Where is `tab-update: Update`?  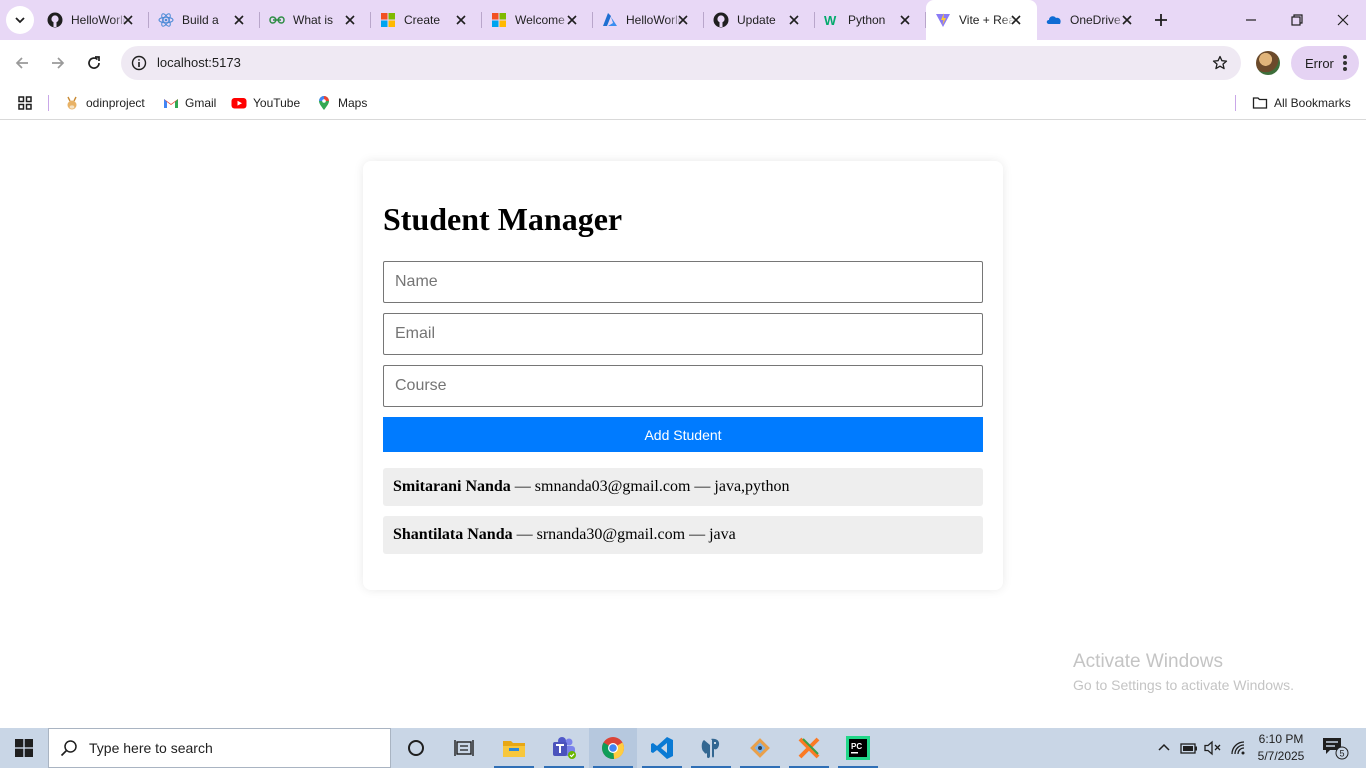 tab-update: Update is located at coordinates (759, 20).